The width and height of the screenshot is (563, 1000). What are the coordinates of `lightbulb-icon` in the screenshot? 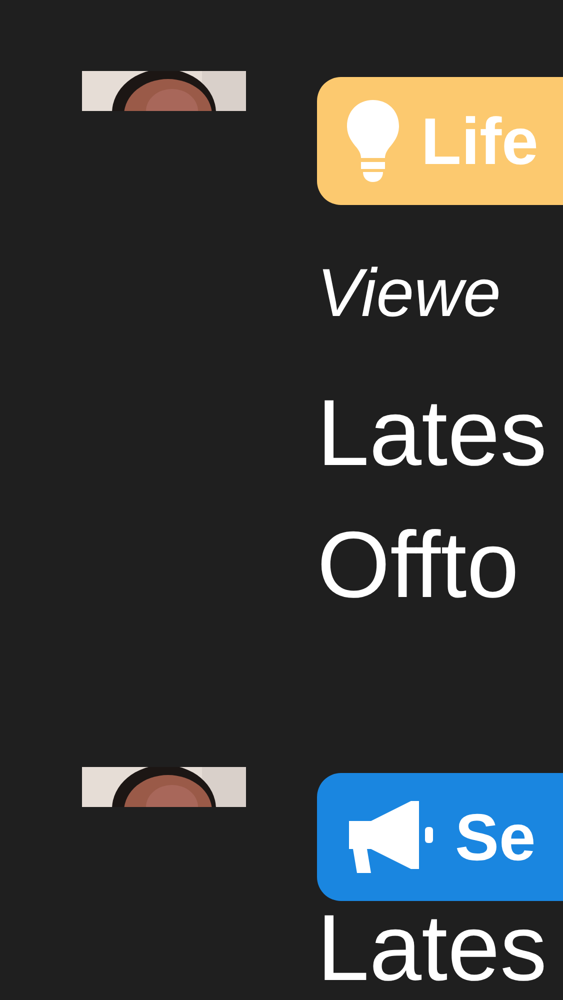 It's located at (373, 141).